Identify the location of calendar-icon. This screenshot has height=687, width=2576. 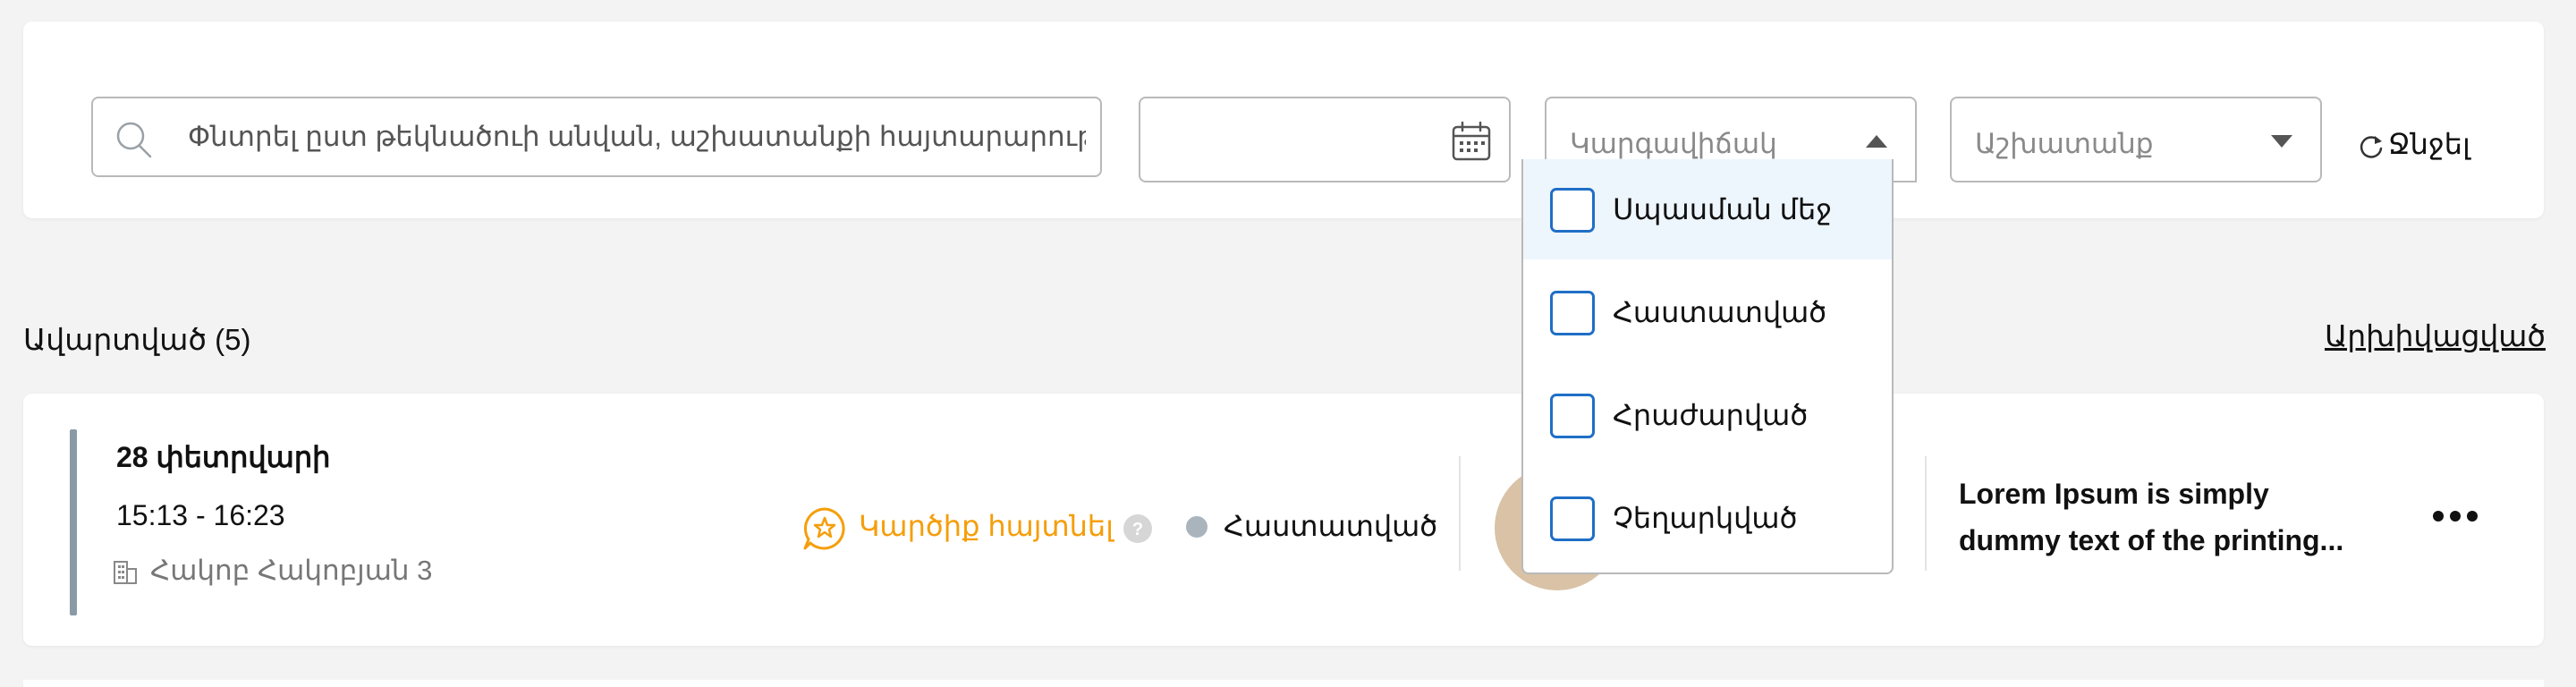
(1471, 141).